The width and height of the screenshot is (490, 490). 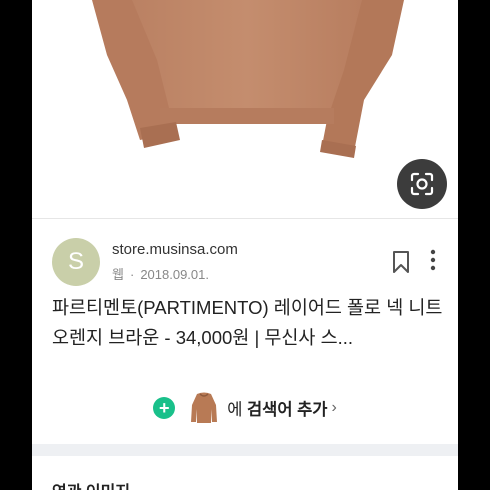 I want to click on lens-search-button, so click(x=422, y=184).